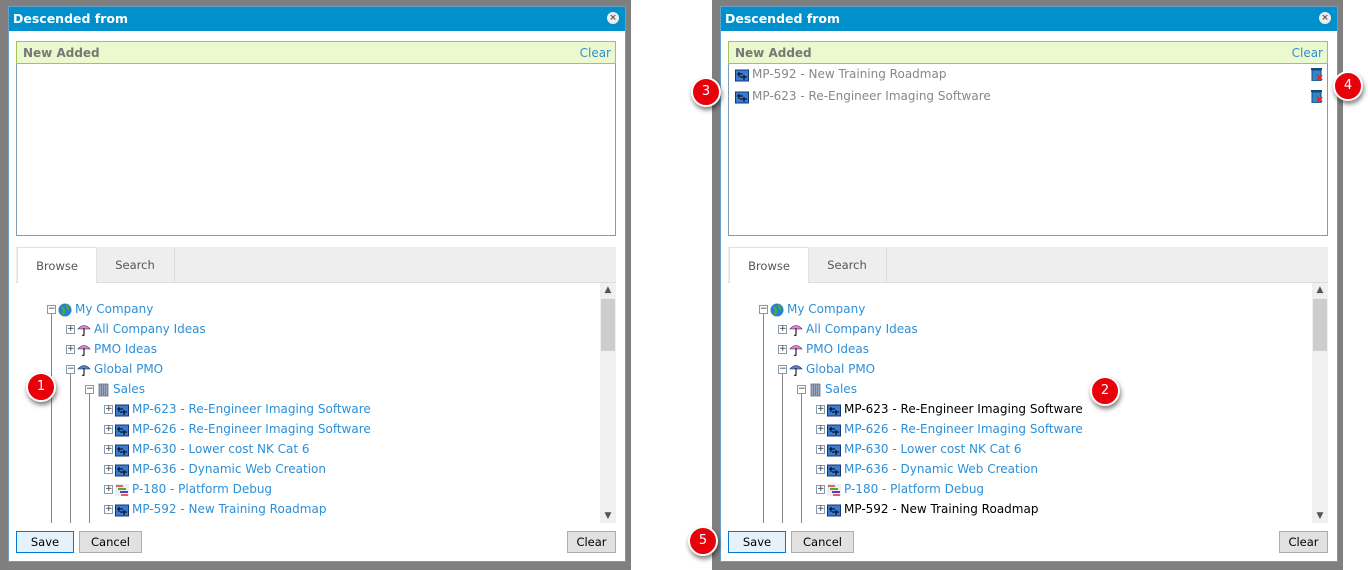  Describe the element at coordinates (1348, 86) in the screenshot. I see `callout-4: 4` at that location.